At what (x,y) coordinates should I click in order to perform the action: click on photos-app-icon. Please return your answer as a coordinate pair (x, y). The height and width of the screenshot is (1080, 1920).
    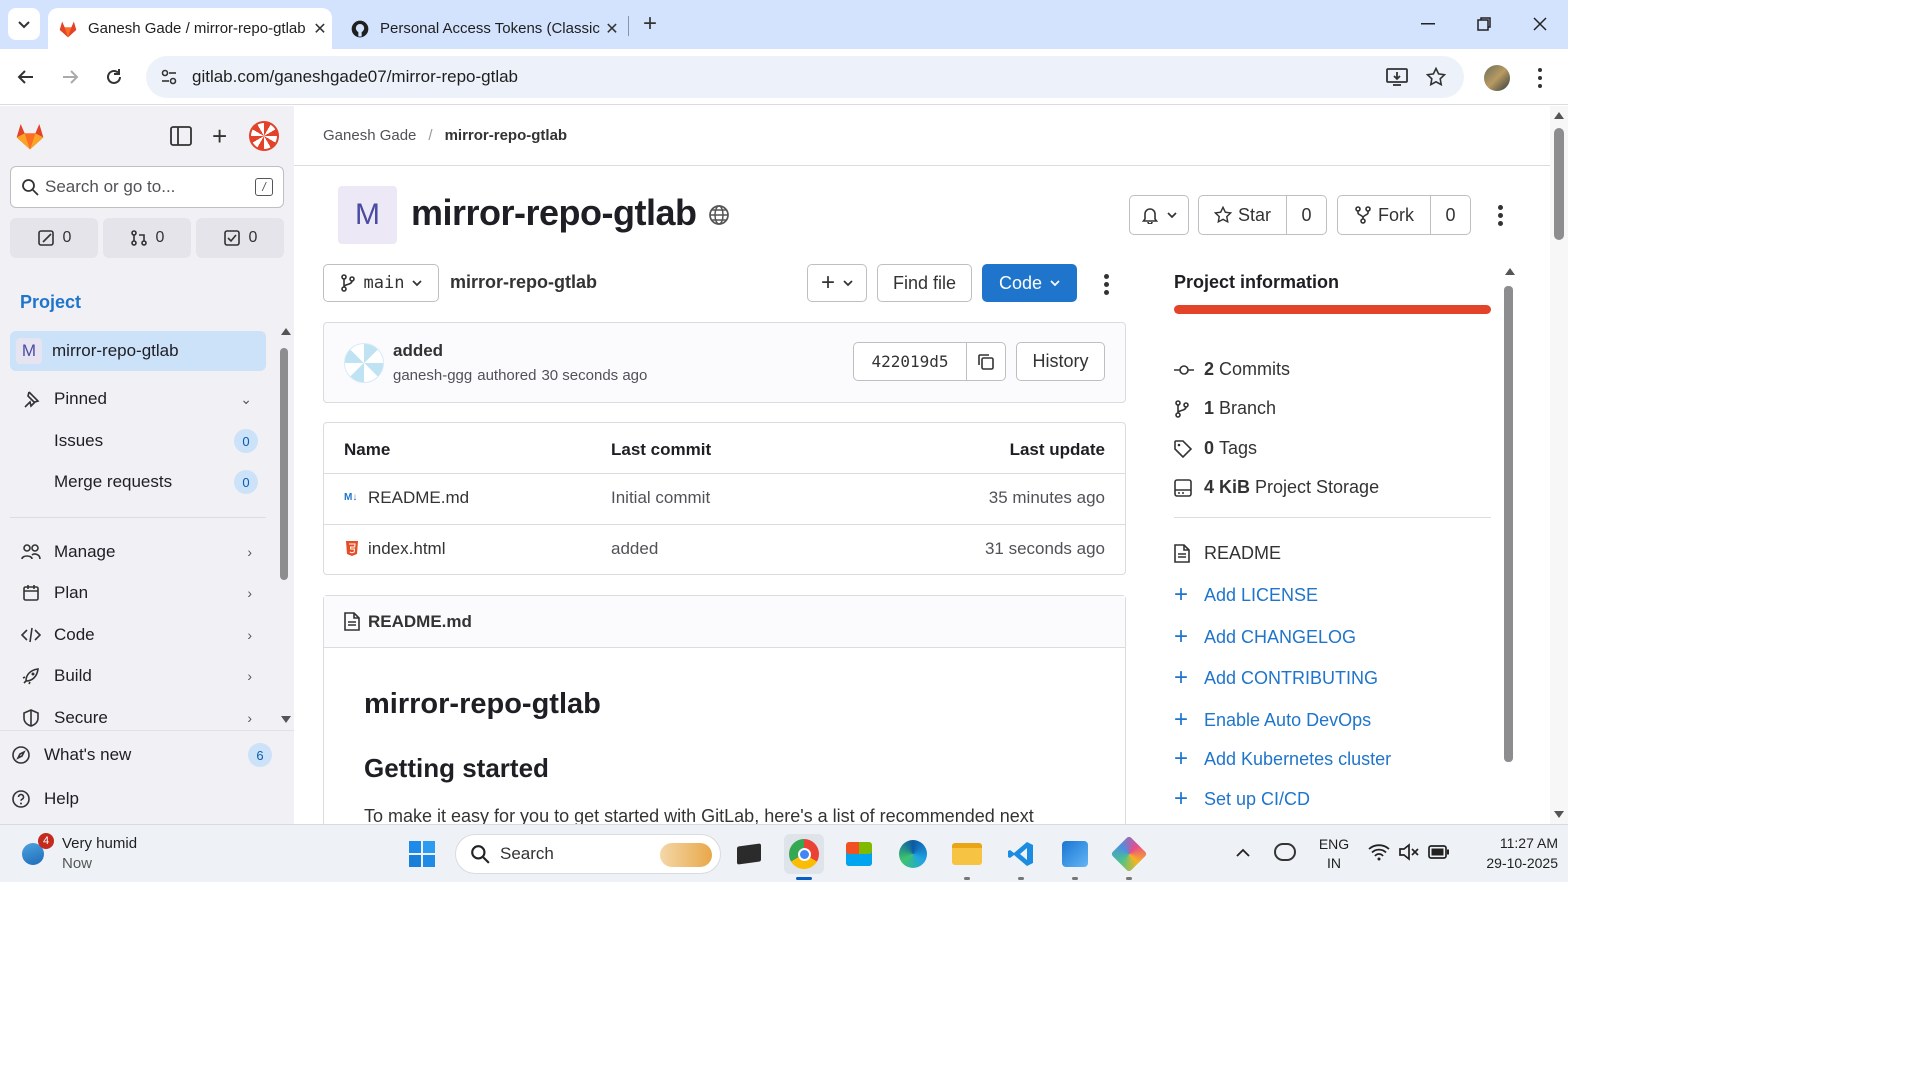
    Looking at the image, I should click on (1075, 854).